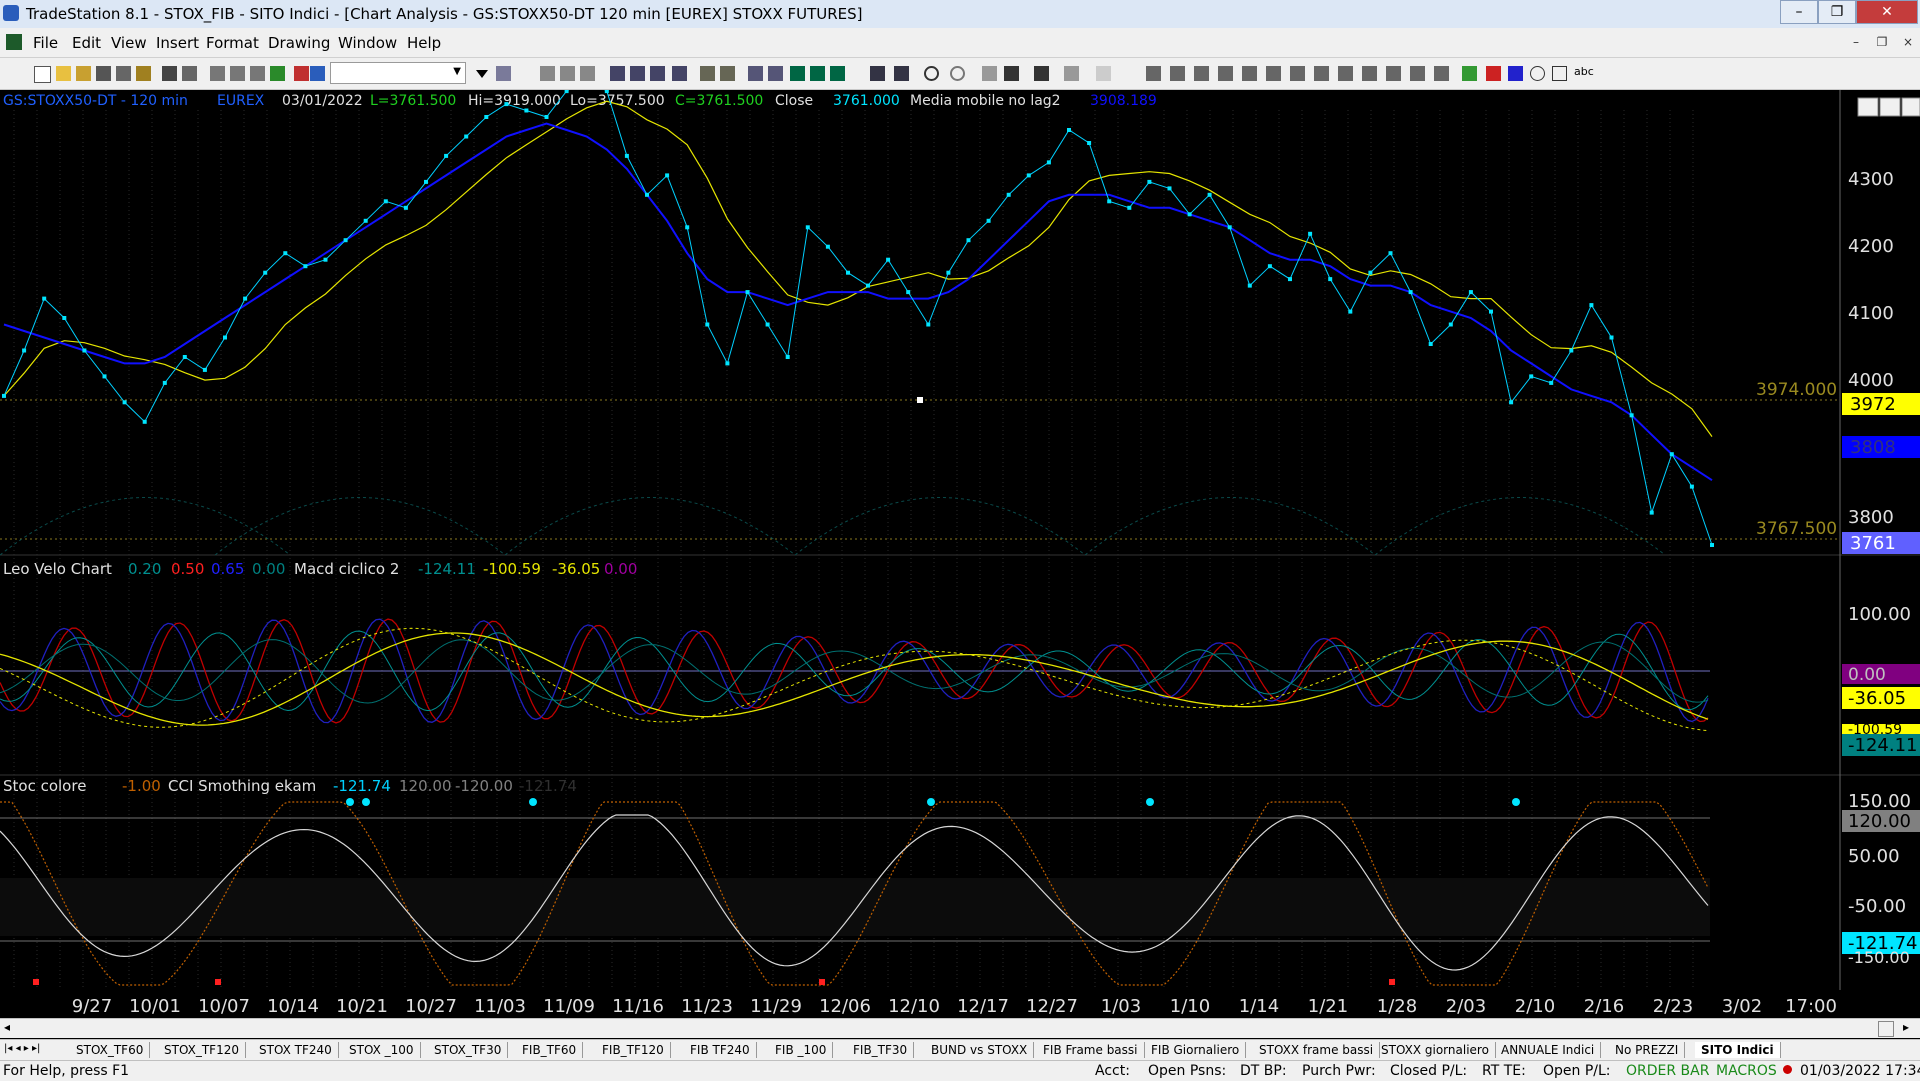 Image resolution: width=1920 pixels, height=1081 pixels. Describe the element at coordinates (775, 73) in the screenshot. I see `portfolio-icon` at that location.